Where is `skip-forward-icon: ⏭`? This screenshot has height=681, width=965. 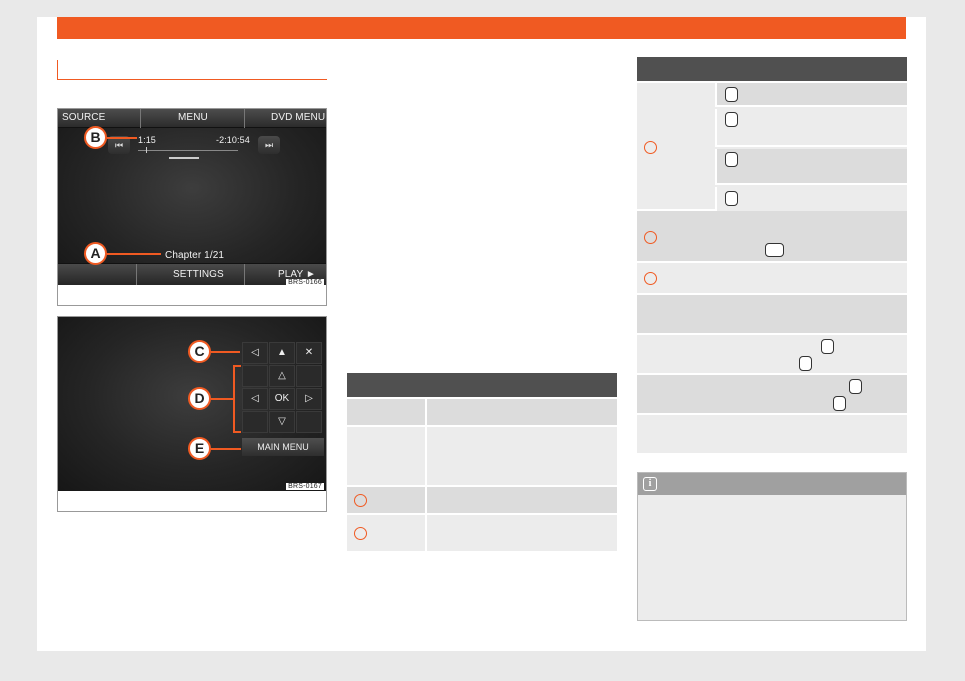
skip-forward-icon: ⏭ is located at coordinates (269, 145).